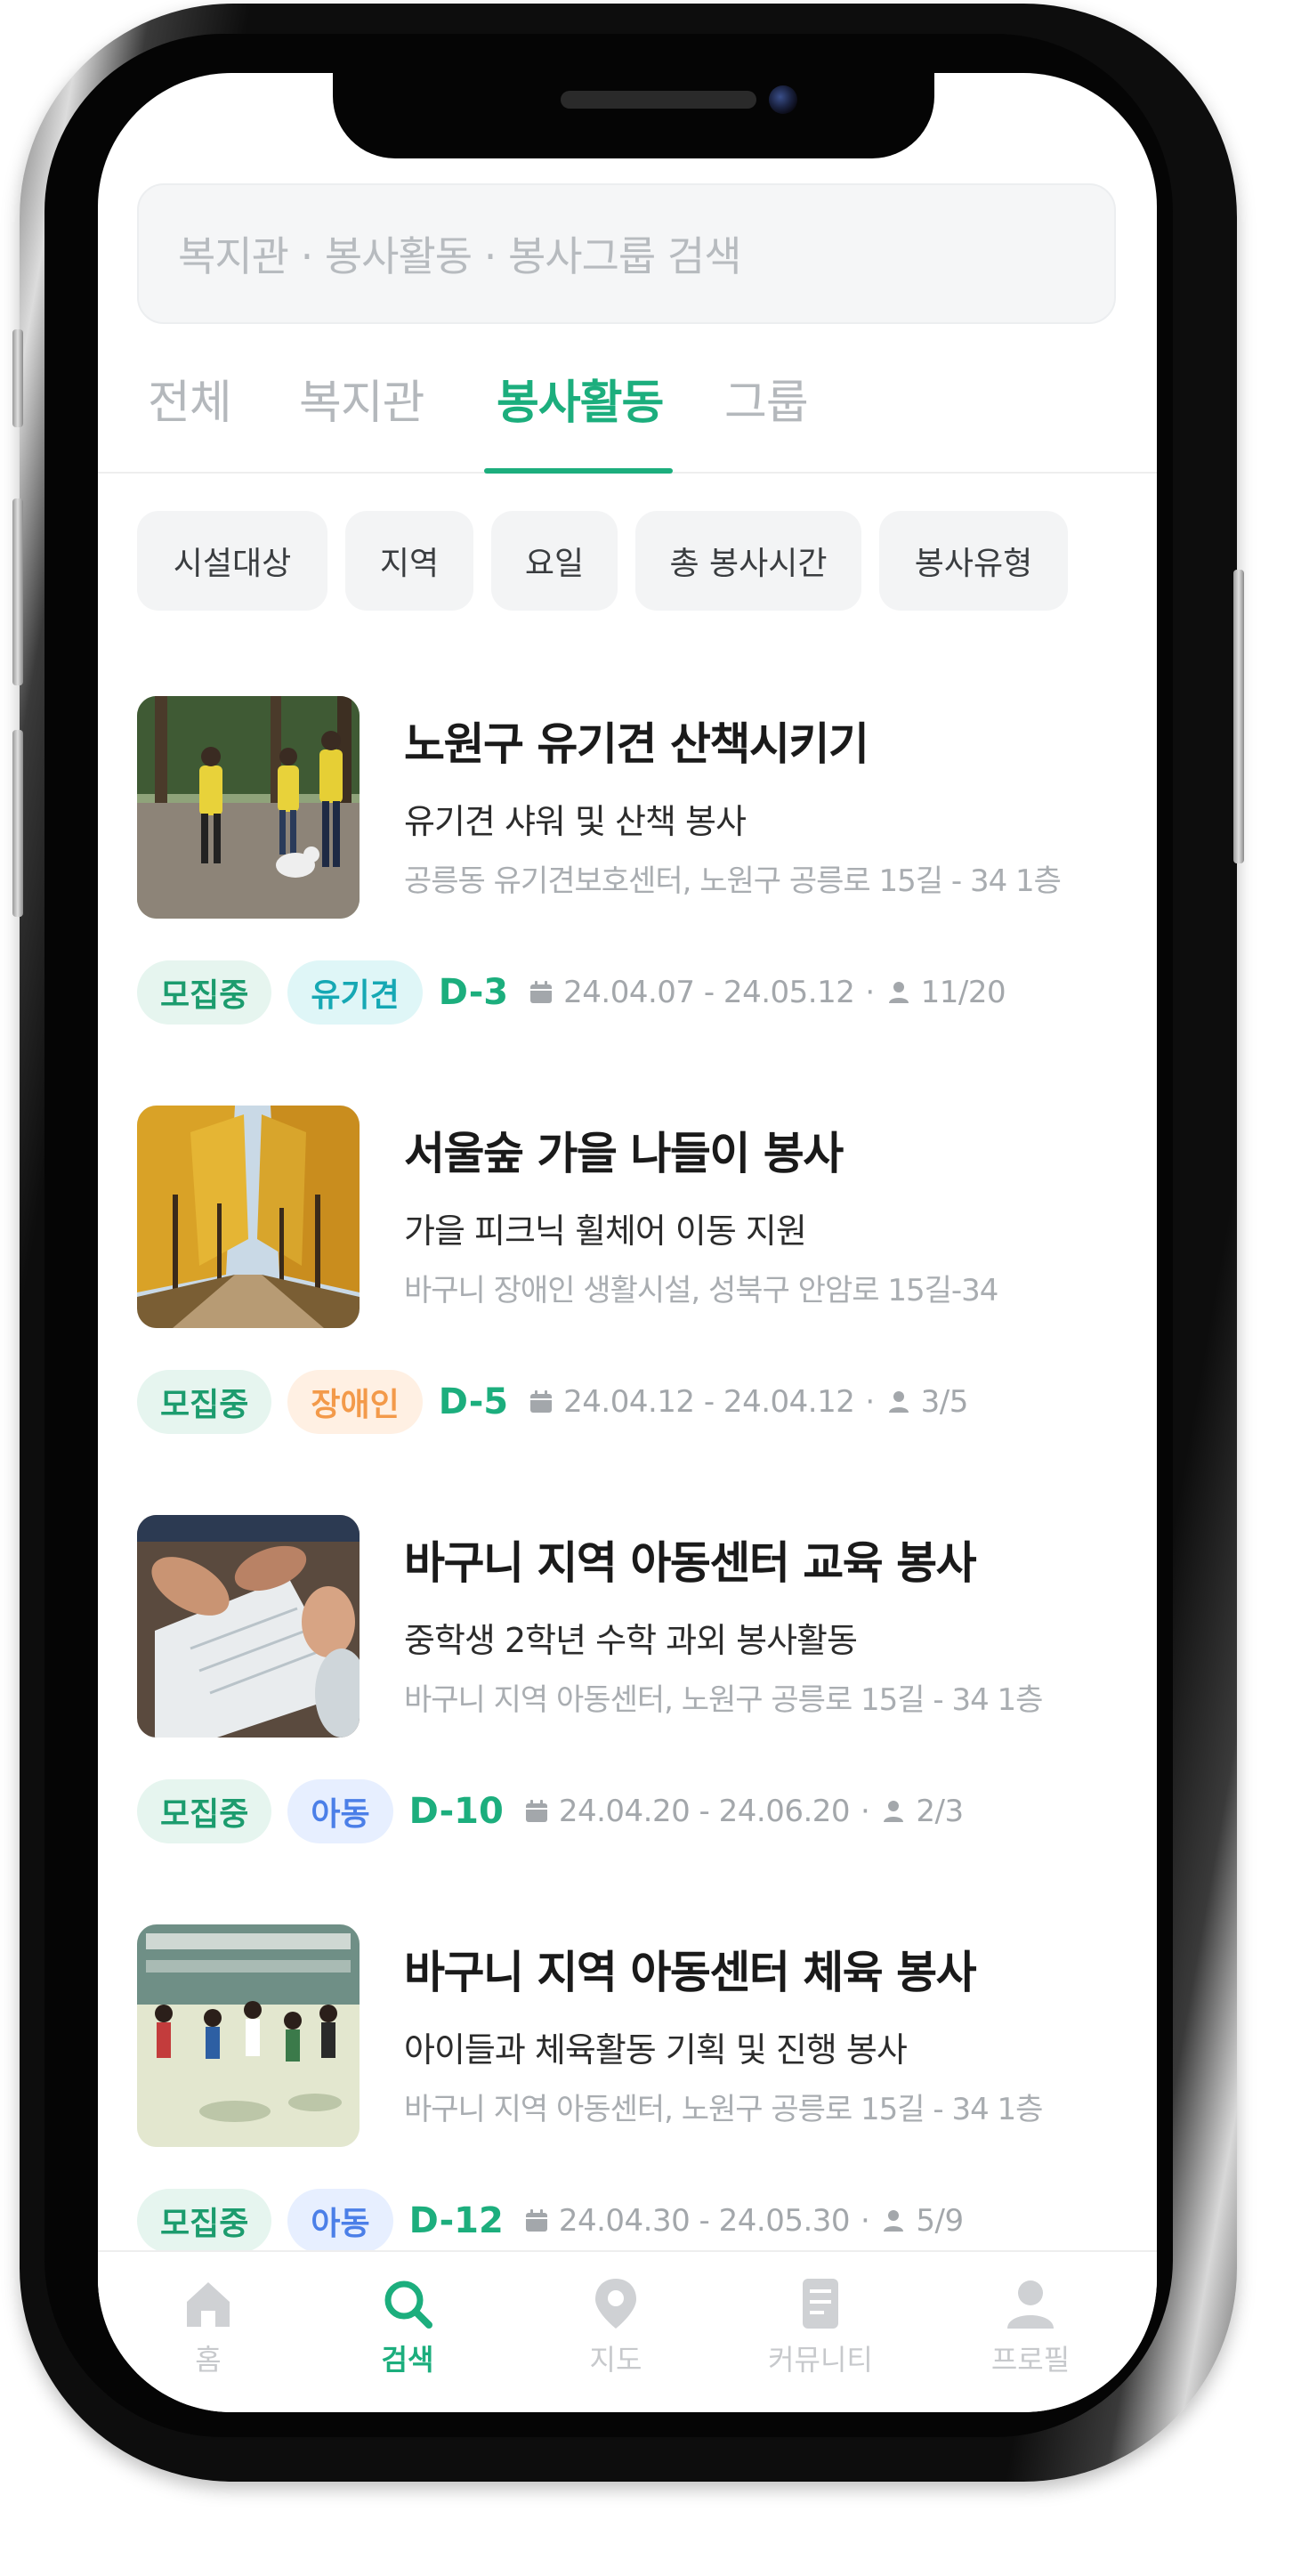 Image resolution: width=1293 pixels, height=2576 pixels. Describe the element at coordinates (409, 561) in the screenshot. I see `filter-region: 지역` at that location.